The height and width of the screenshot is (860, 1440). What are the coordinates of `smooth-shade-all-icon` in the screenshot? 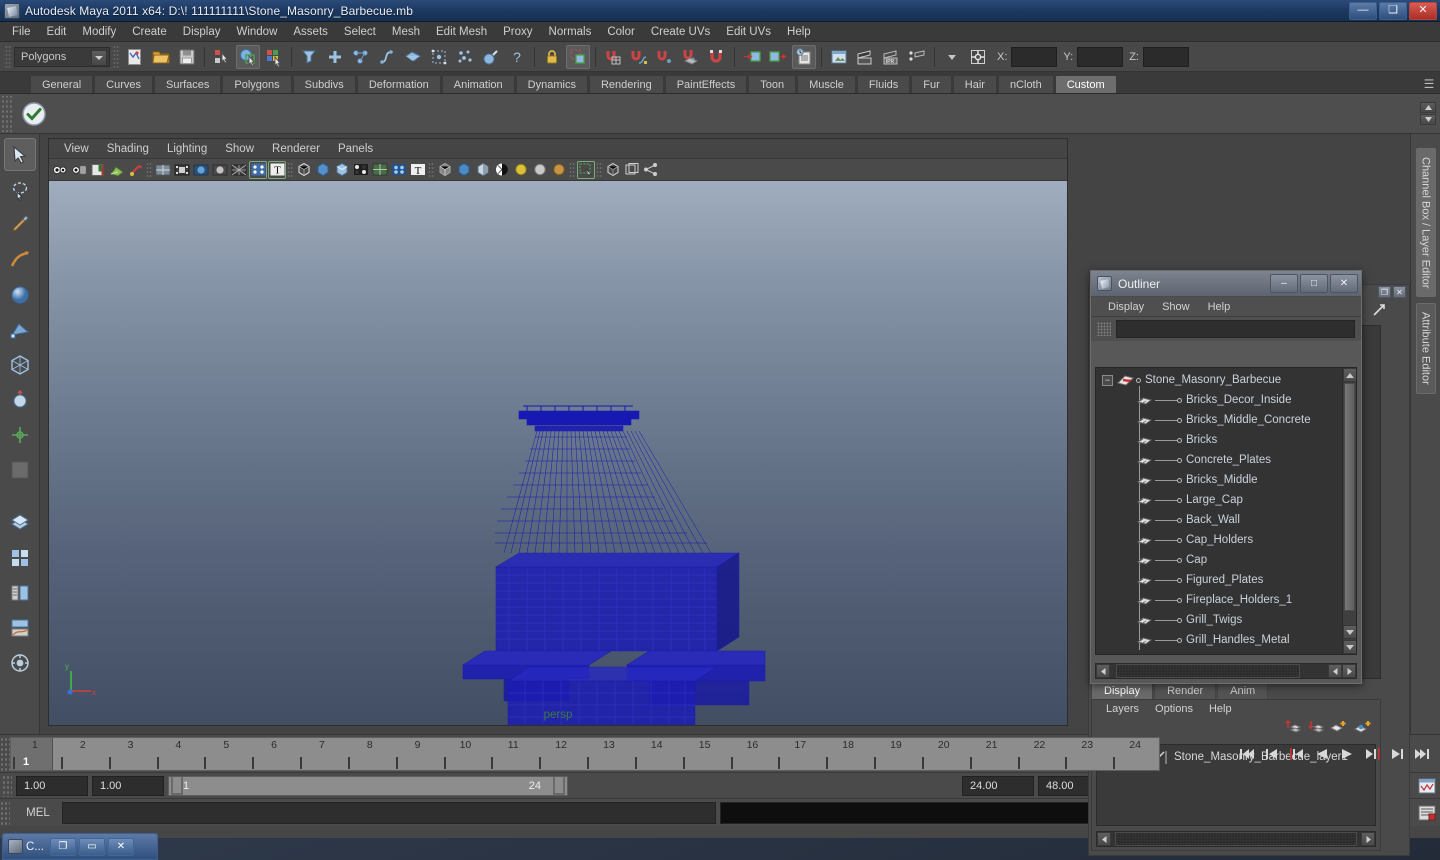 It's located at (323, 170).